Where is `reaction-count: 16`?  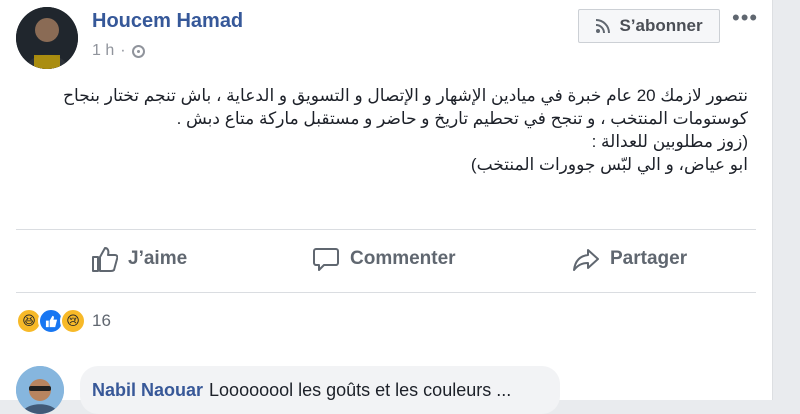
reaction-count: 16 is located at coordinates (101, 320).